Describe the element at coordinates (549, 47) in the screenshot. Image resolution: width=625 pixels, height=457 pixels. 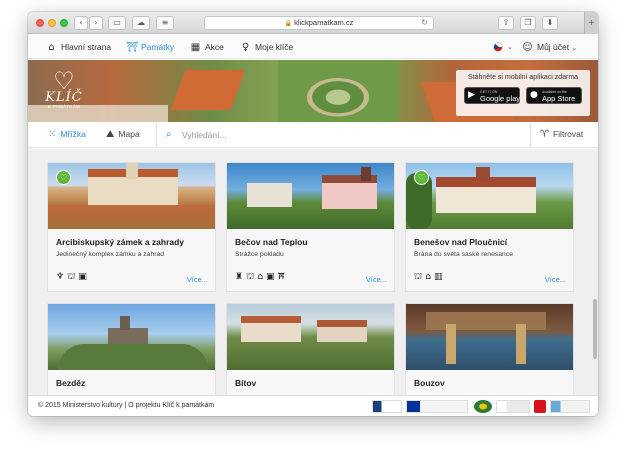
I see `account-menu: ☺ Můj účet ⌄` at that location.